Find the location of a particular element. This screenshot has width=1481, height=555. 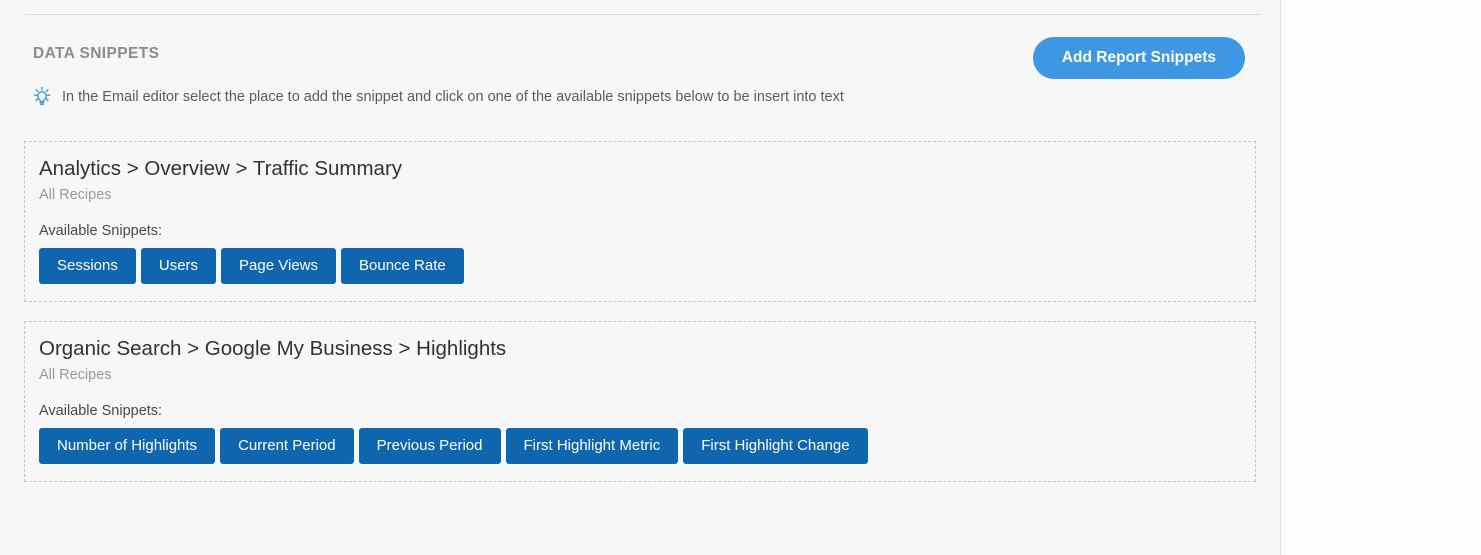

snippet-chip: Users is located at coordinates (178, 266).